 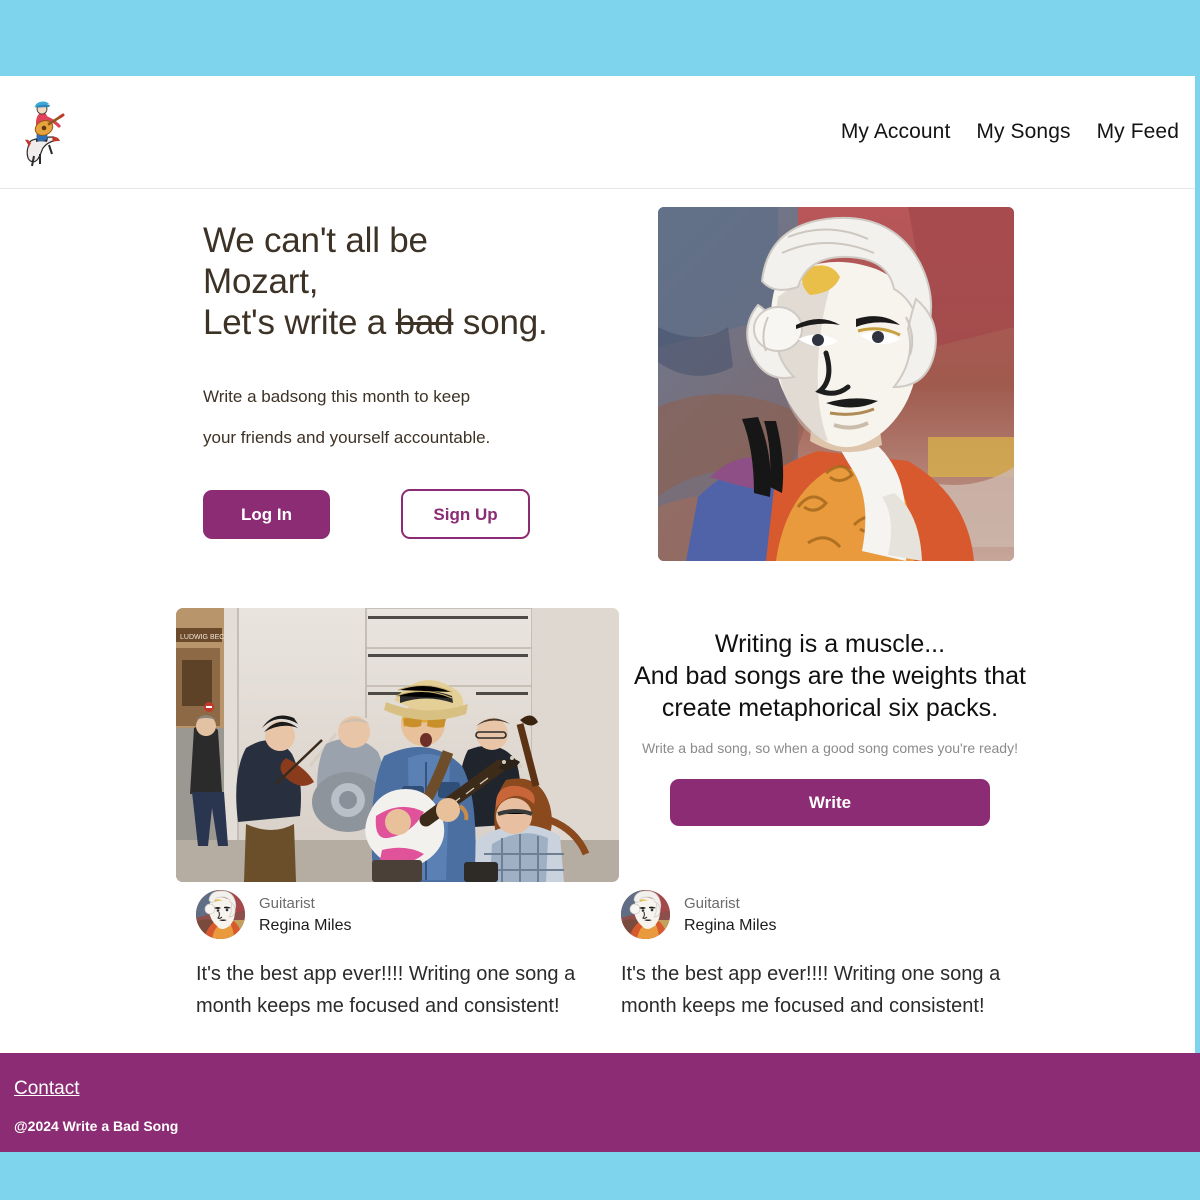 I want to click on svg-text: LUDWIG BECK, so click(x=204, y=637).